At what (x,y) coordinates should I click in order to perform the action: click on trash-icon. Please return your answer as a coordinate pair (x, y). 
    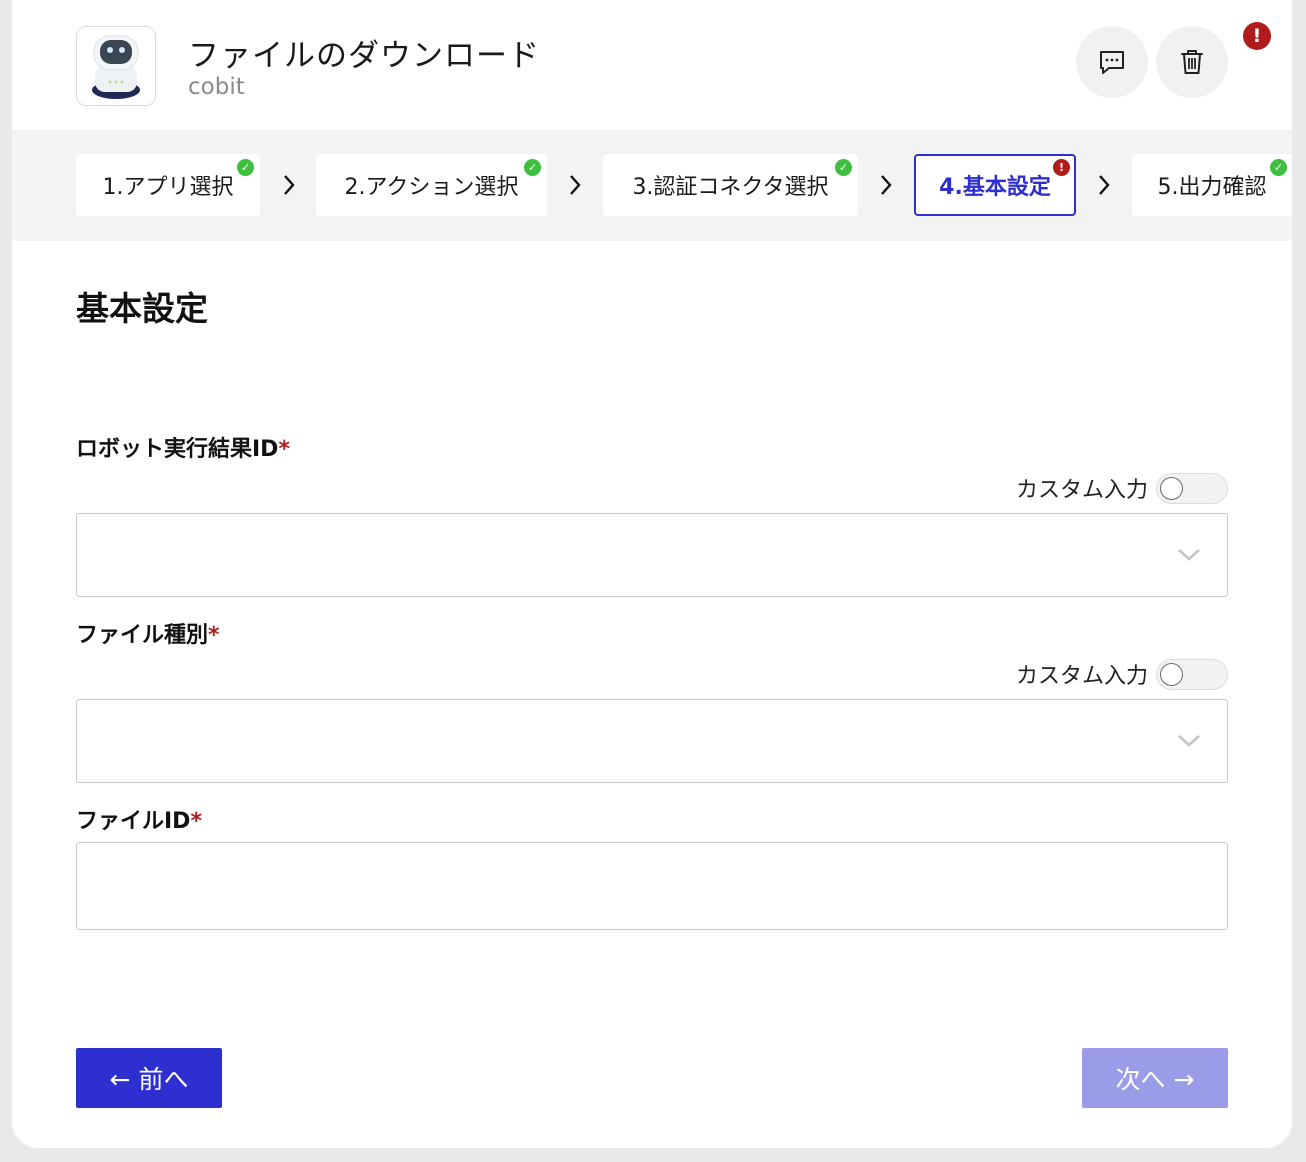
    Looking at the image, I should click on (1192, 62).